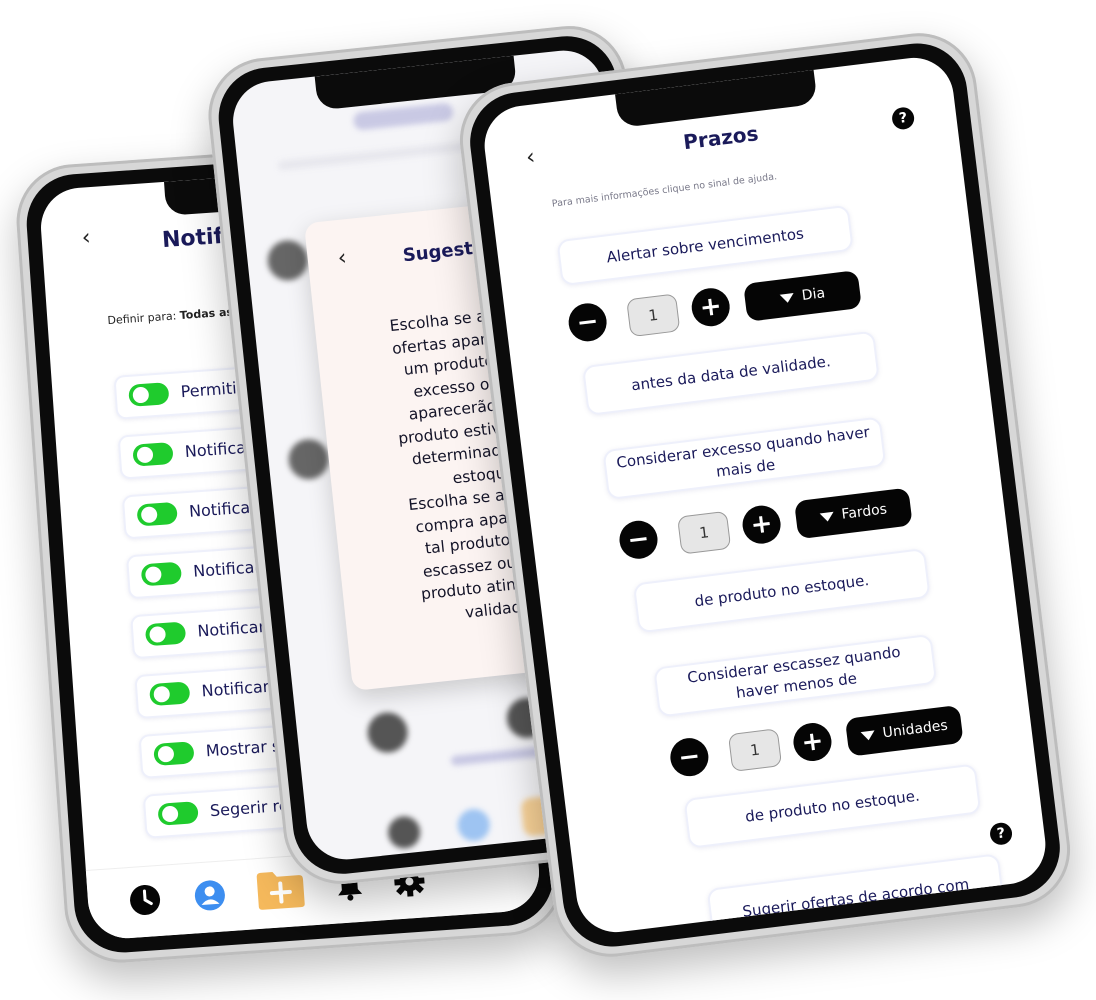  I want to click on excess-card: Considerar excesso quando haver mais de, so click(744, 458).